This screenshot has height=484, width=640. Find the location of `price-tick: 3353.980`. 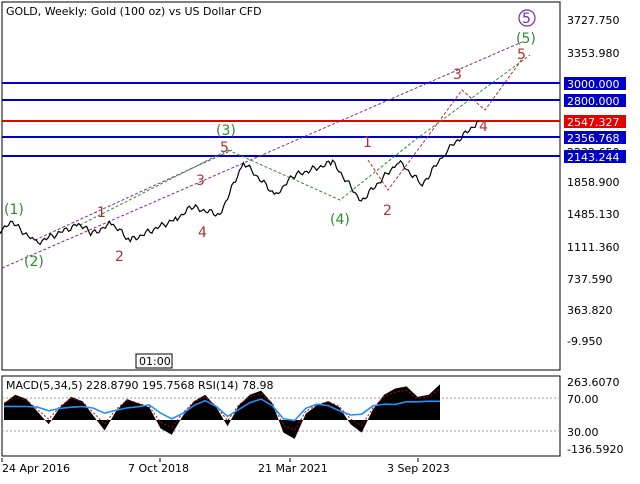

price-tick: 3353.980 is located at coordinates (593, 53).